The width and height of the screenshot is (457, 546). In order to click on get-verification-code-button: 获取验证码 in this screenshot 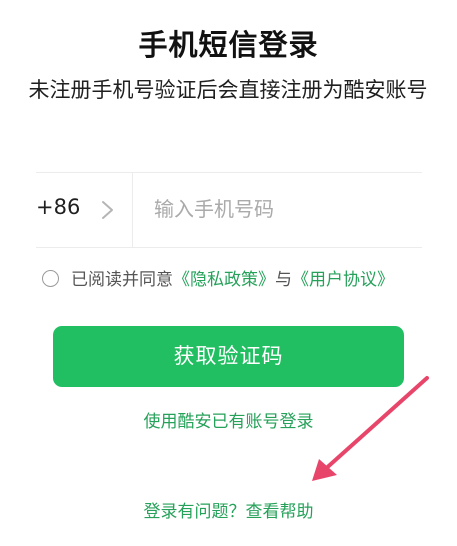, I will do `click(228, 356)`.